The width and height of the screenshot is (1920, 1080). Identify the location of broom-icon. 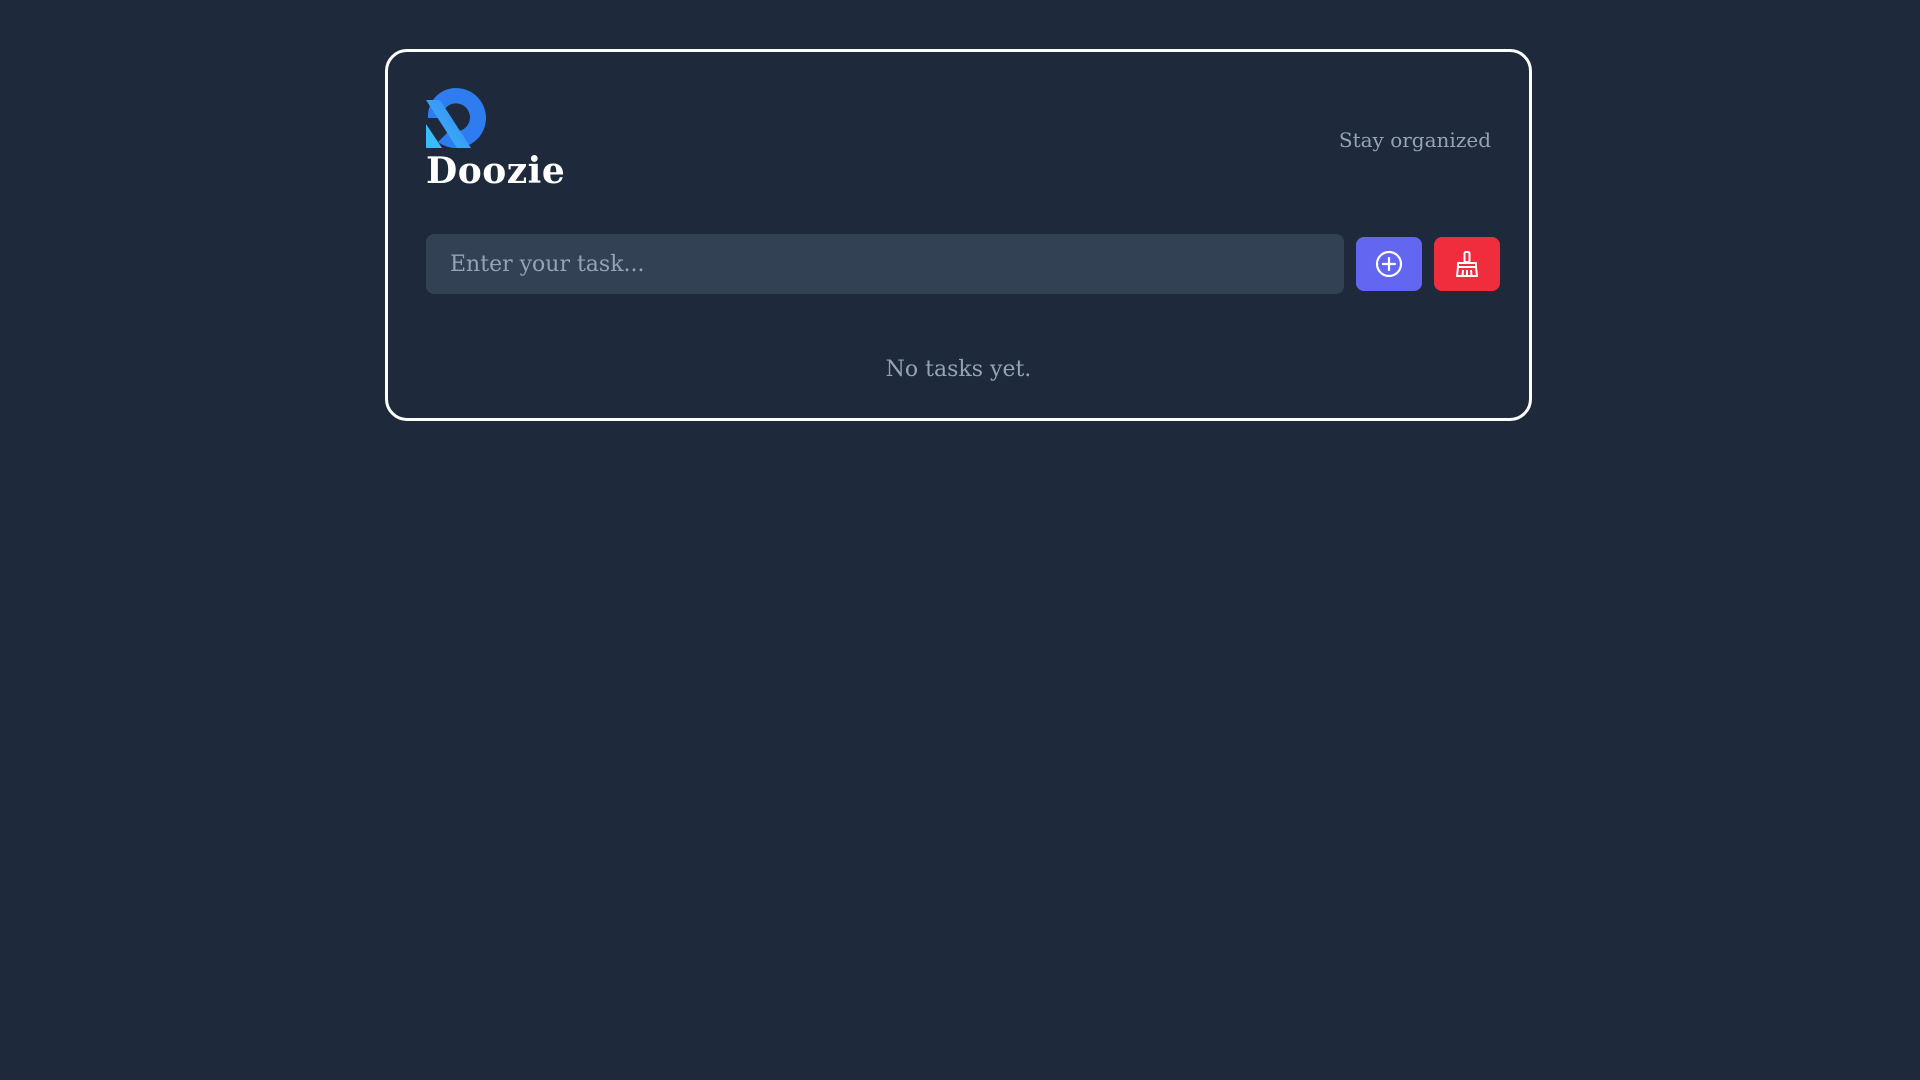
(1467, 264).